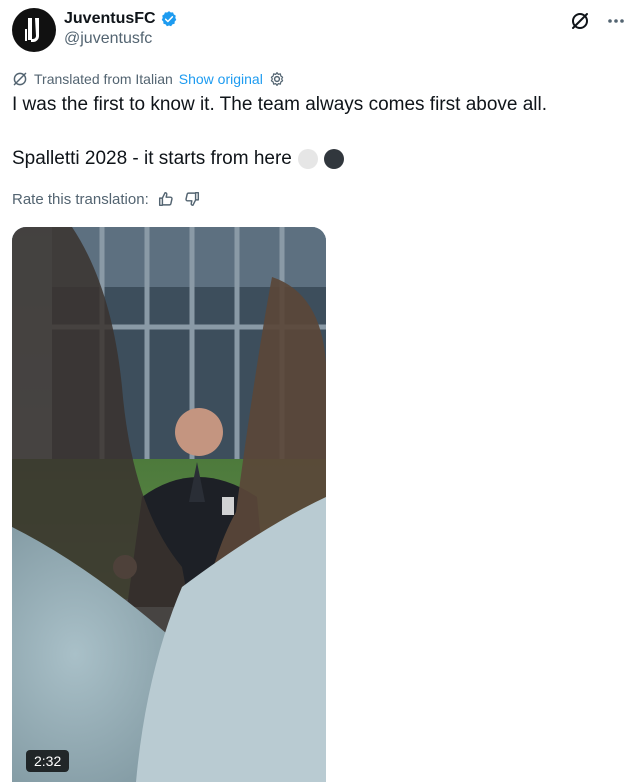 This screenshot has height=782, width=635. I want to click on rate-label: Rate this translation:, so click(80, 199).